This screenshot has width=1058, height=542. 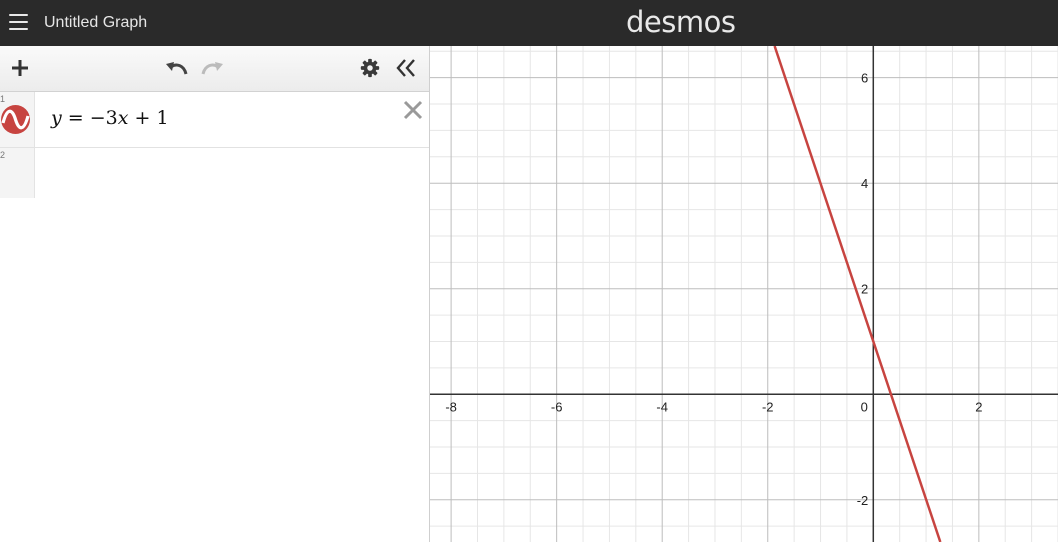 I want to click on hamburger-menu-icon, so click(x=18, y=22).